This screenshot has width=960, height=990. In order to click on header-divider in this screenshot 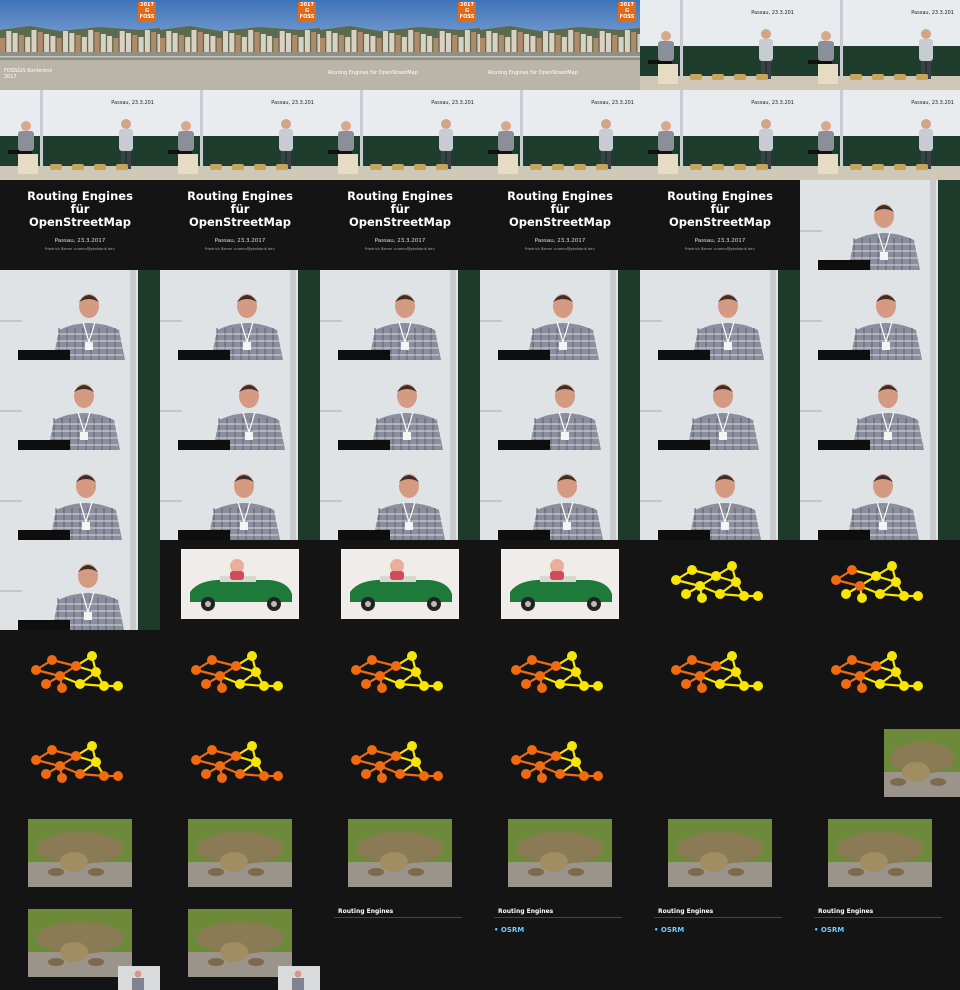, I will do `click(398, 917)`.